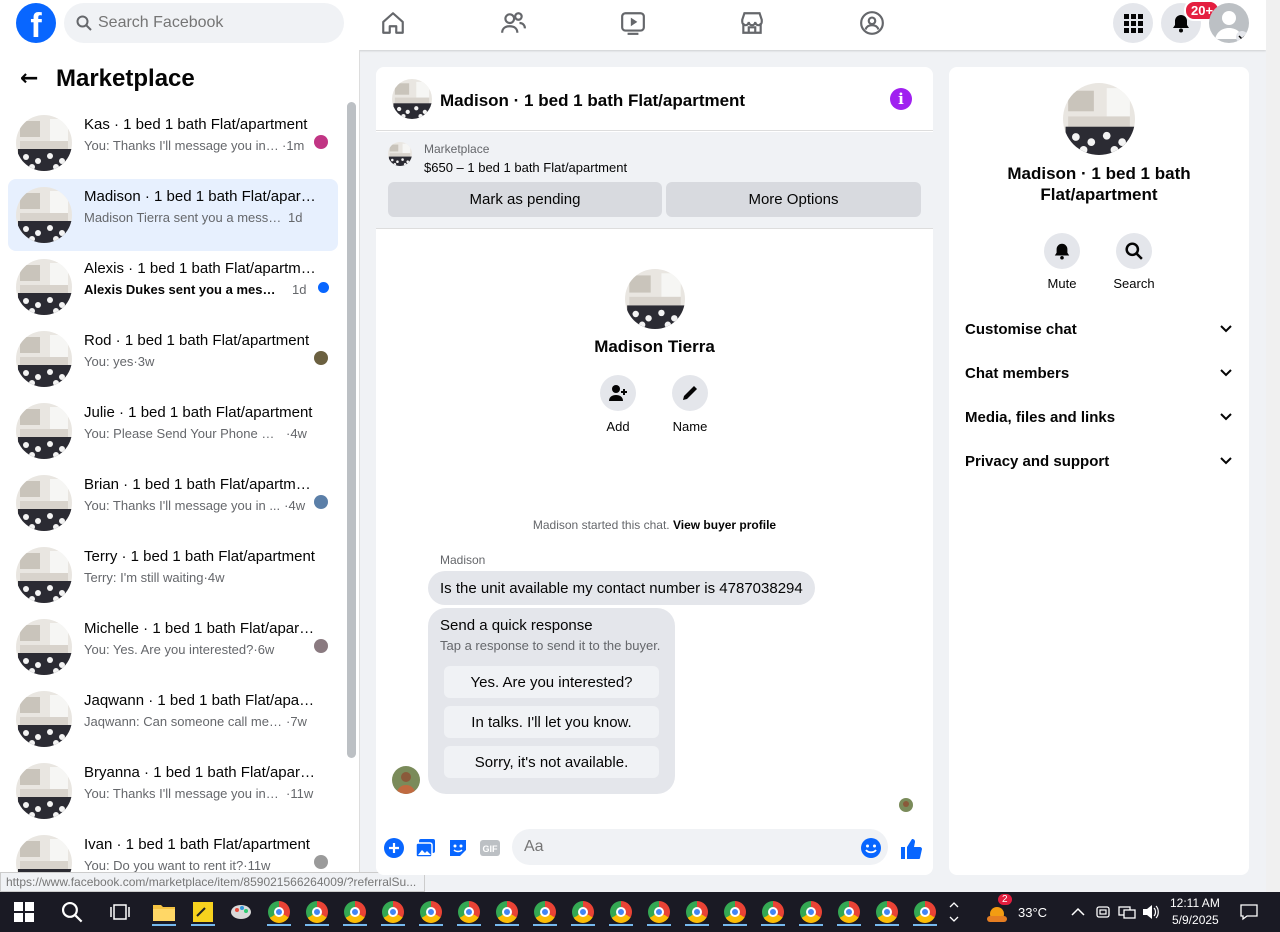 The height and width of the screenshot is (932, 1280). I want to click on info-icon: i, so click(901, 99).